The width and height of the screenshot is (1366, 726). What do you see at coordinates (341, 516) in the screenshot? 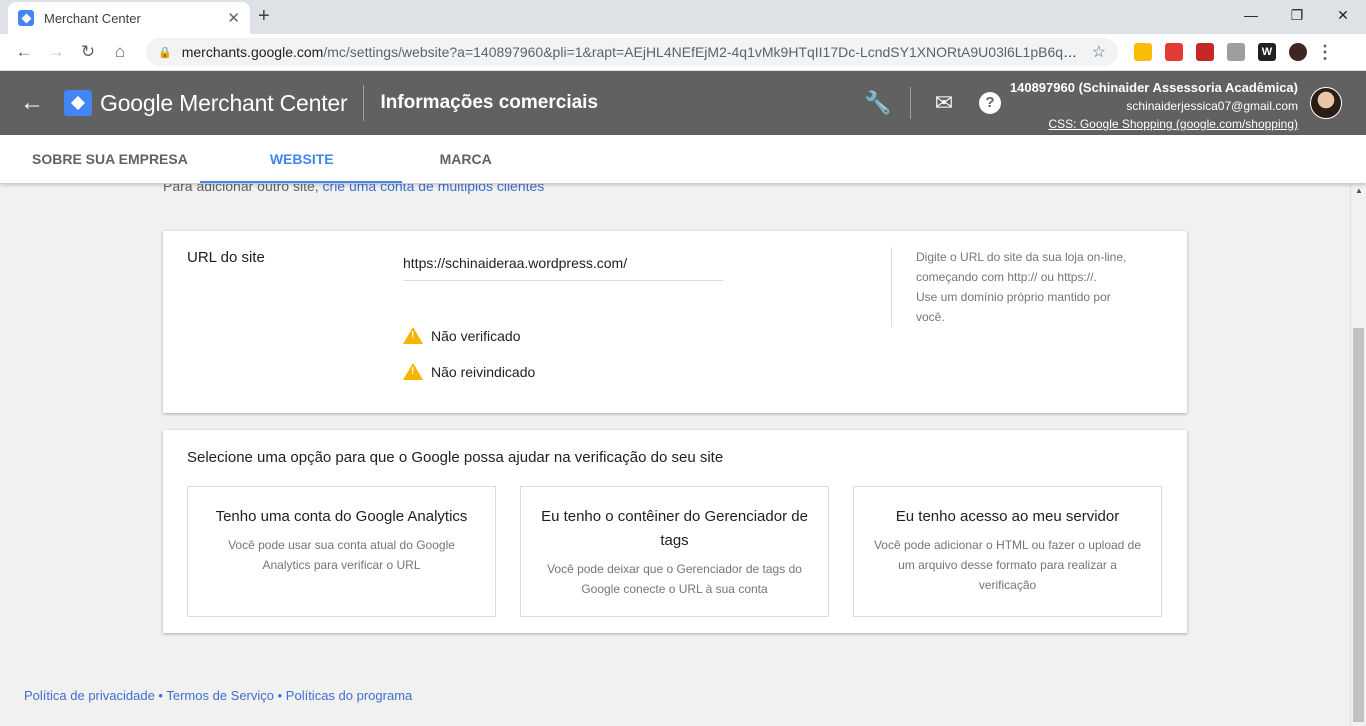
I see `option-title: Tenho uma conta do Google Analytics` at bounding box center [341, 516].